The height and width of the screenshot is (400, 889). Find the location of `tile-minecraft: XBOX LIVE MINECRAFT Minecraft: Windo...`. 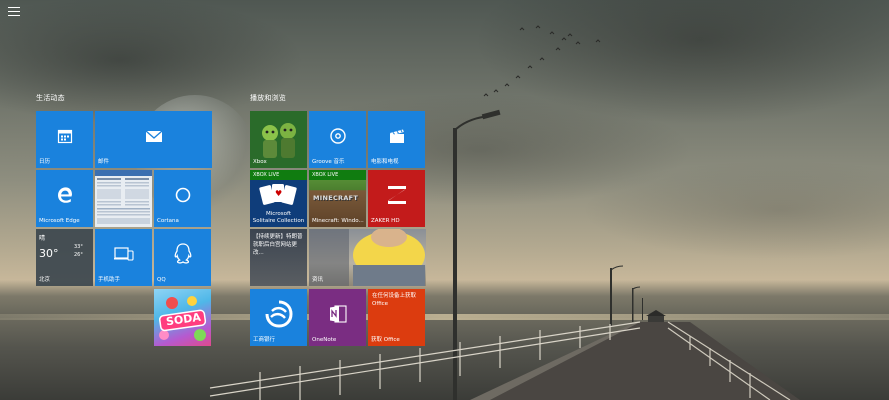

tile-minecraft: XBOX LIVE MINECRAFT Minecraft: Windo... is located at coordinates (337, 198).